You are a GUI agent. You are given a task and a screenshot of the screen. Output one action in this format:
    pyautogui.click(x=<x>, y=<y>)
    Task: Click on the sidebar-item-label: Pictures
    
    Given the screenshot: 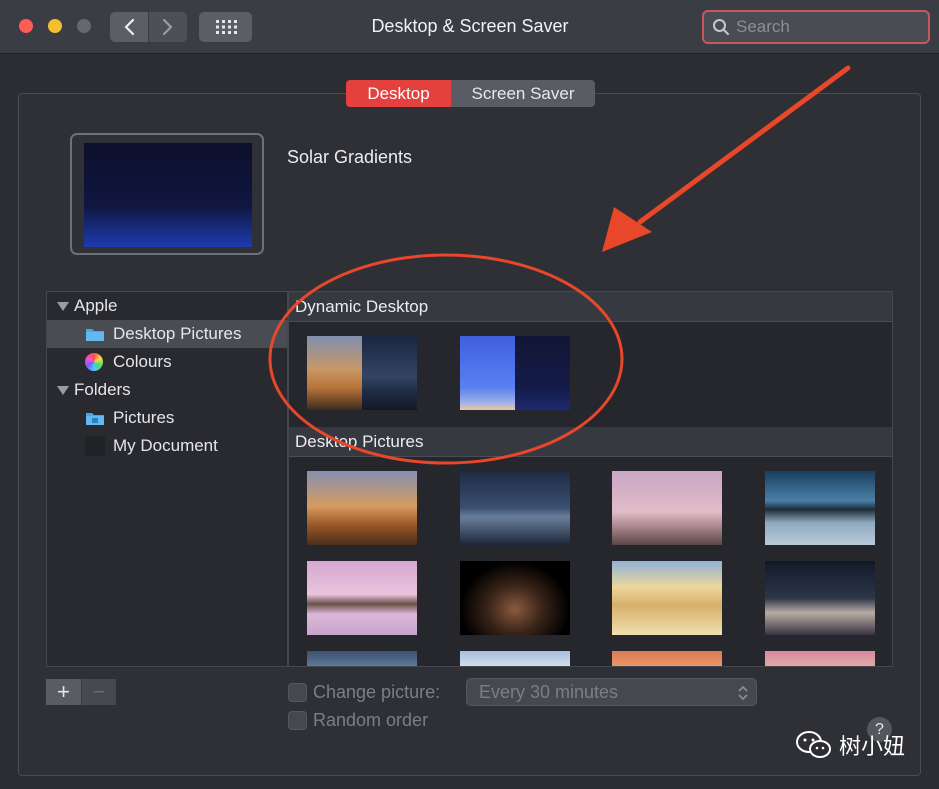 What is the action you would take?
    pyautogui.click(x=144, y=417)
    